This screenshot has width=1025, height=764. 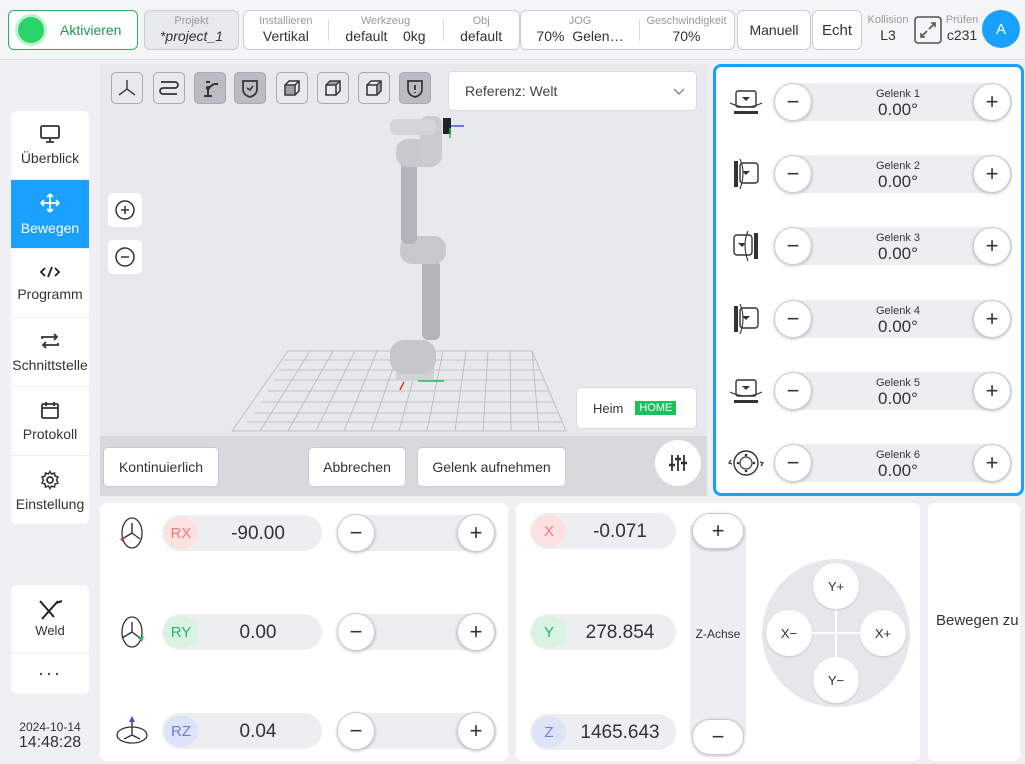 I want to click on side-nav-secondary: Weld ···, so click(x=50, y=639).